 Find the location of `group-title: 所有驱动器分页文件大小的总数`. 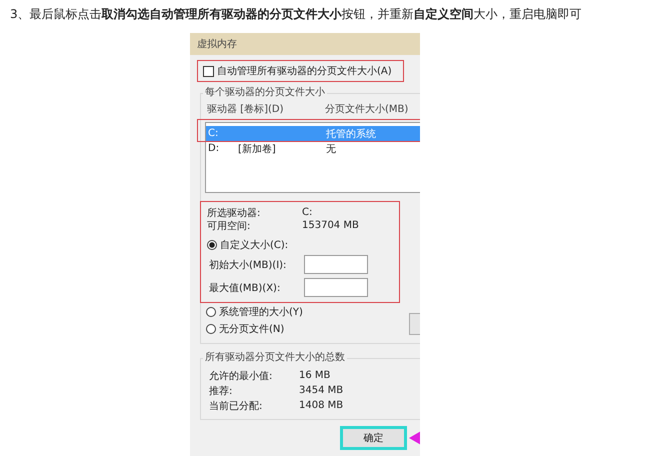

group-title: 所有驱动器分页文件大小的总数 is located at coordinates (275, 358).